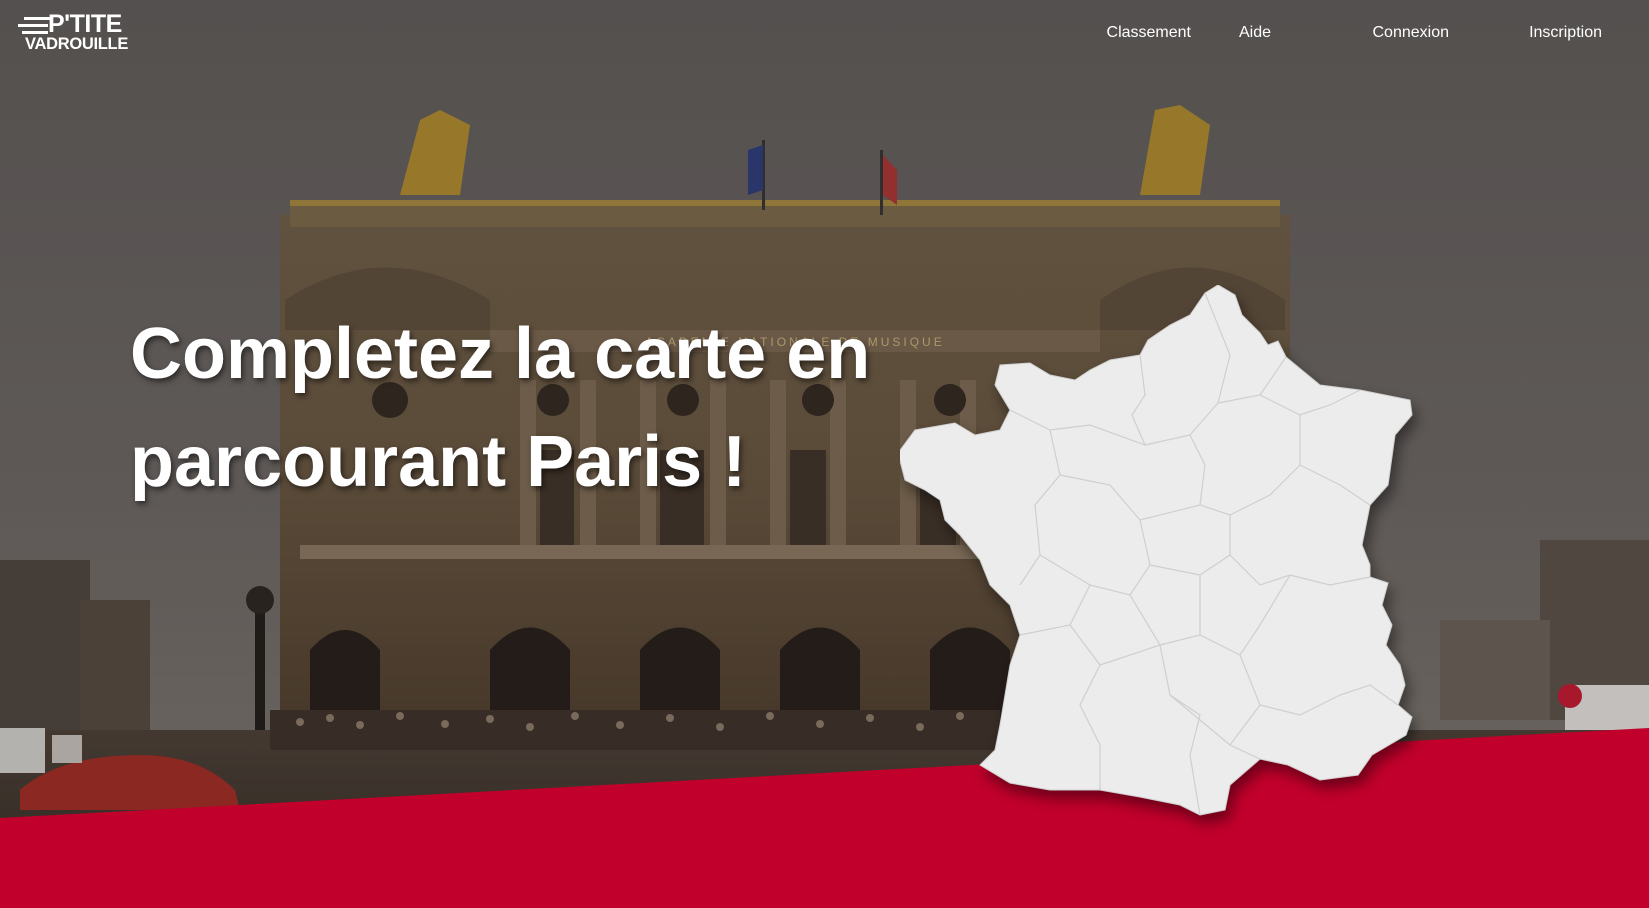 Image resolution: width=1649 pixels, height=908 pixels. What do you see at coordinates (77, 44) in the screenshot?
I see `brand-name-line2: VADROUILLE` at bounding box center [77, 44].